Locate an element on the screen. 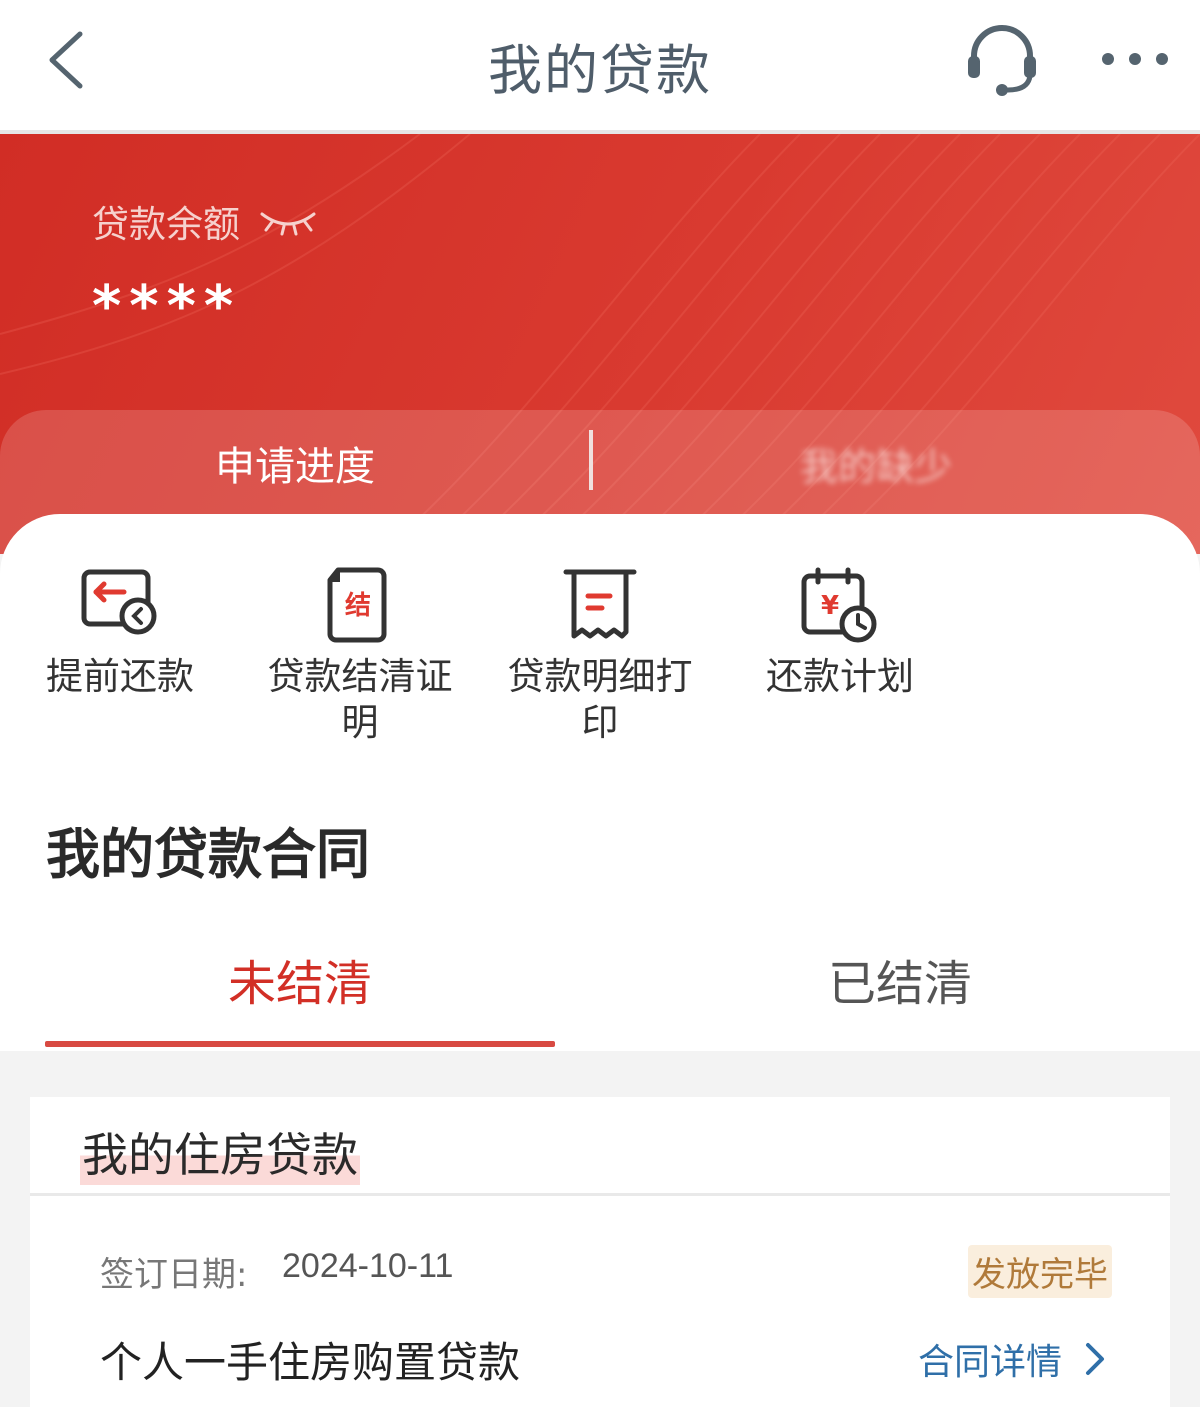  quick-action-label: 还款计划 is located at coordinates (840, 676).